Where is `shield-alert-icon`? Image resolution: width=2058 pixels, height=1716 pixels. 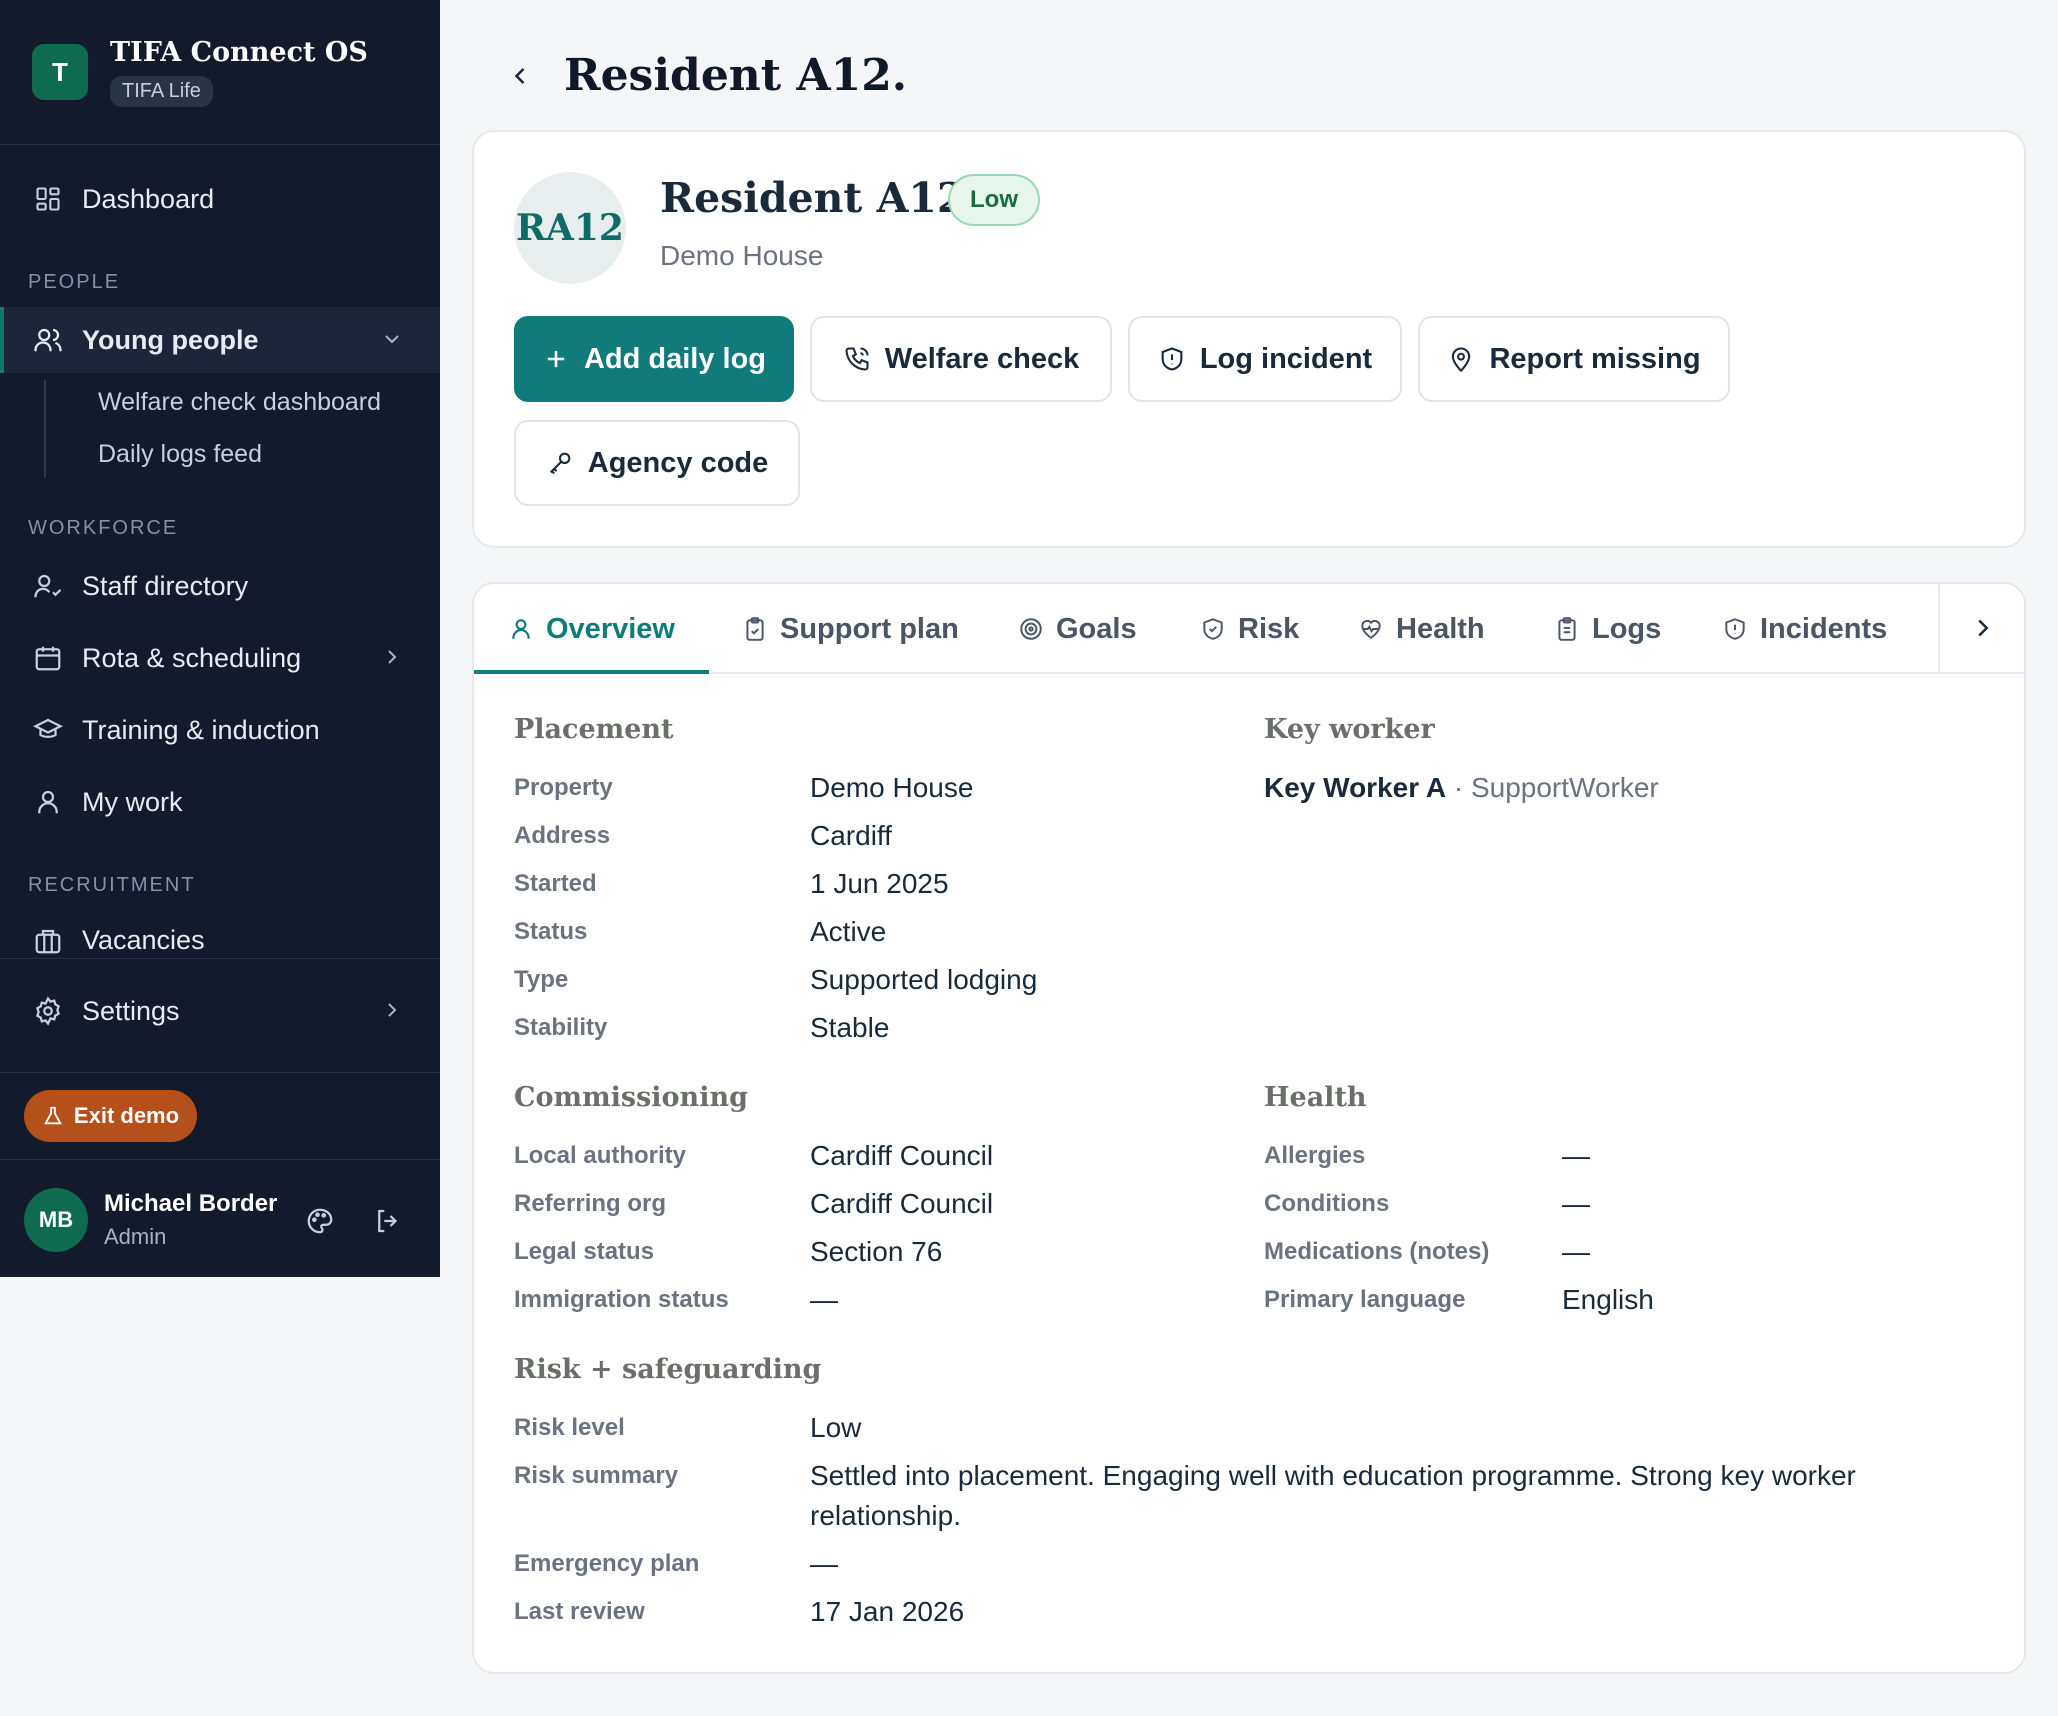 shield-alert-icon is located at coordinates (1172, 359).